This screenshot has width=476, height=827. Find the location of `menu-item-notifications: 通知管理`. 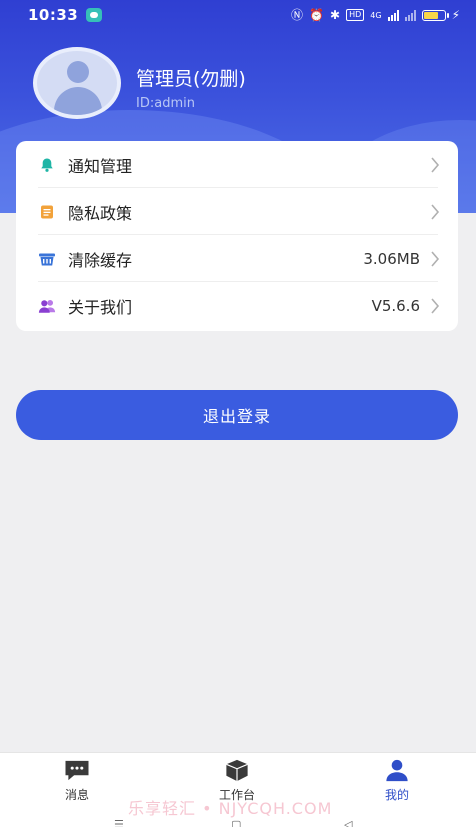

menu-item-notifications: 通知管理 is located at coordinates (237, 164).